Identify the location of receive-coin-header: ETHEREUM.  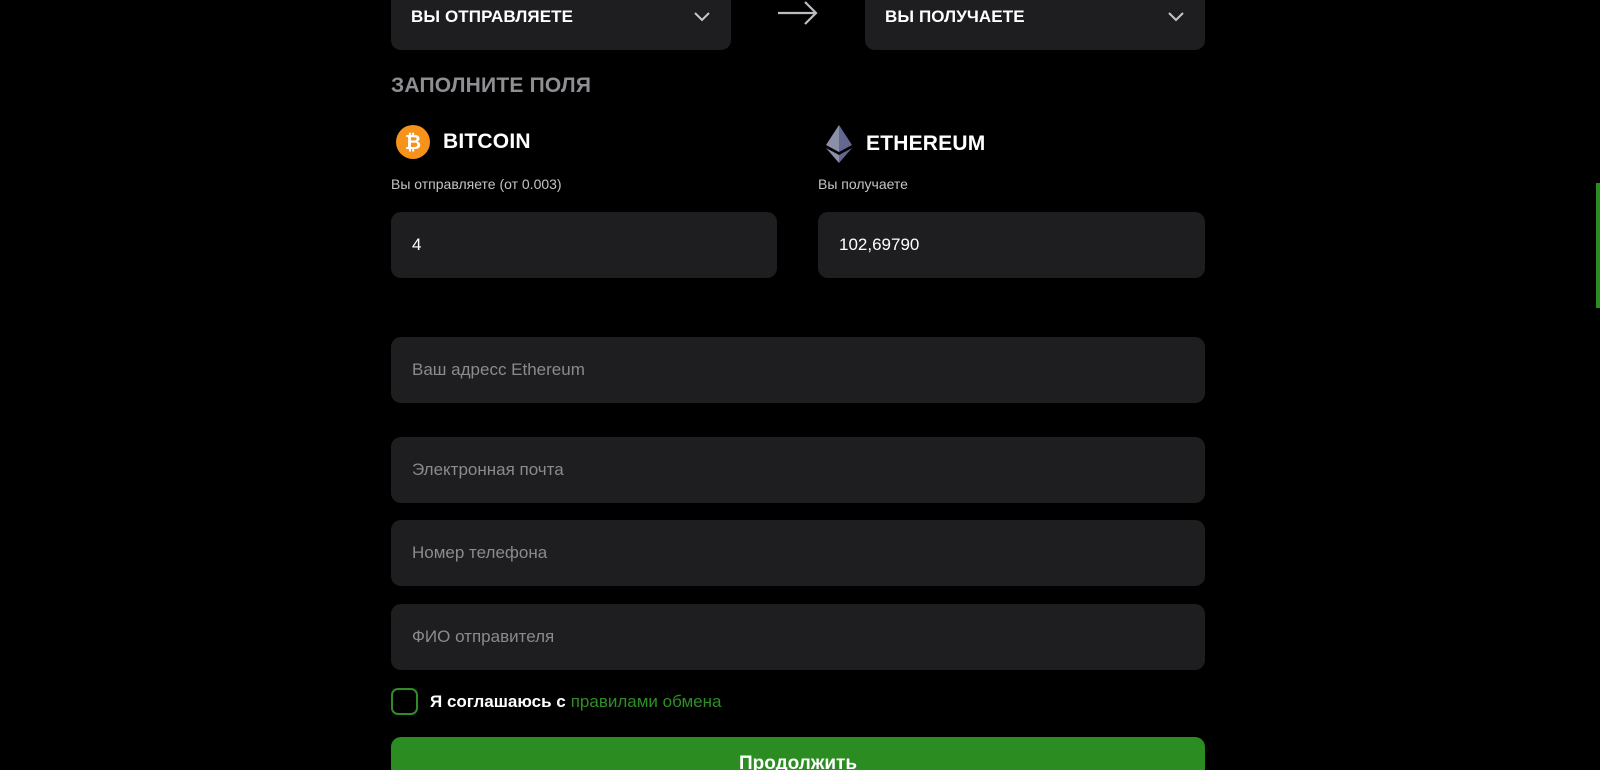
(904, 144).